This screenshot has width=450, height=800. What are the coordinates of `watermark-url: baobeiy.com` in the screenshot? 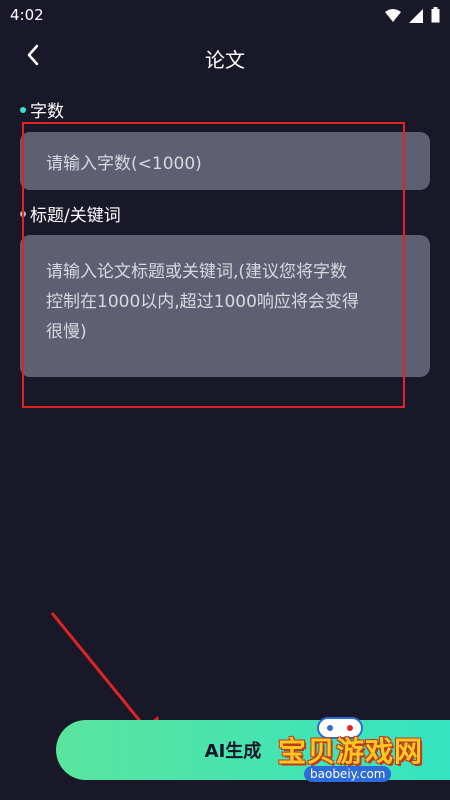 It's located at (348, 774).